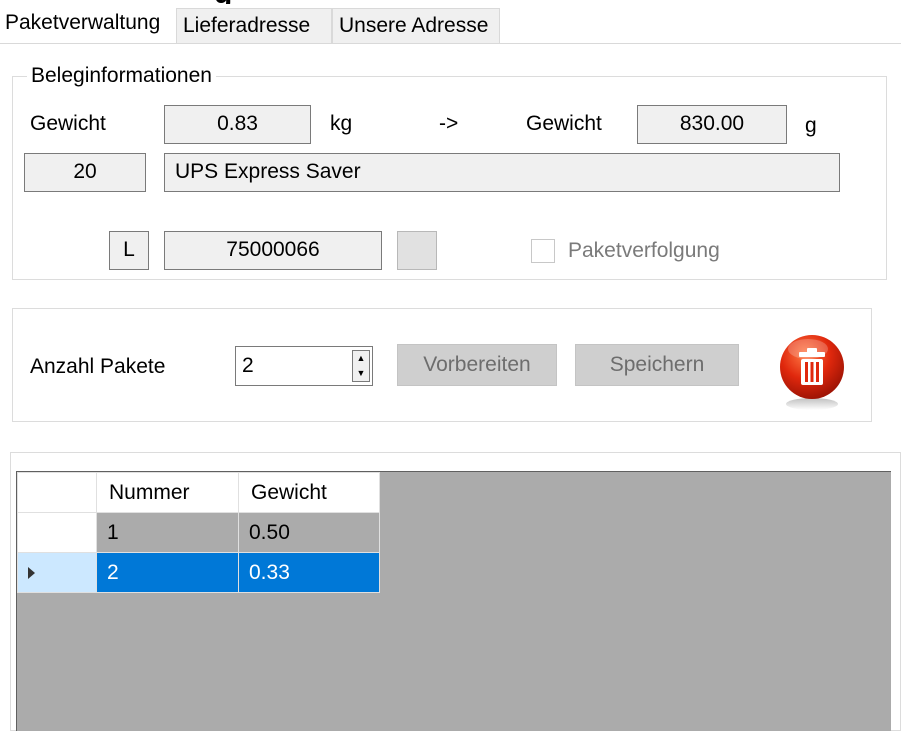 The height and width of the screenshot is (731, 901). What do you see at coordinates (712, 124) in the screenshot?
I see `weight-g-field: 830.00` at bounding box center [712, 124].